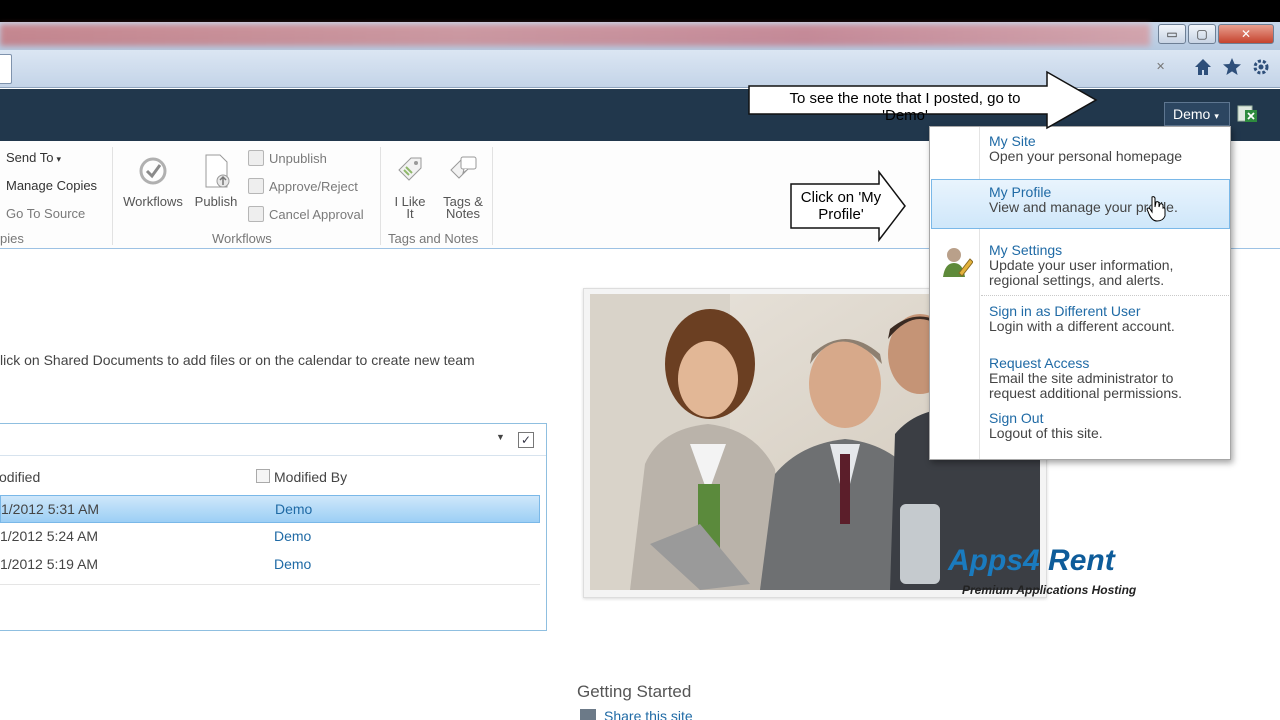 This screenshot has height=720, width=1280. I want to click on menu-item-my-site: My Site Open your personal homepage, so click(1080, 152).